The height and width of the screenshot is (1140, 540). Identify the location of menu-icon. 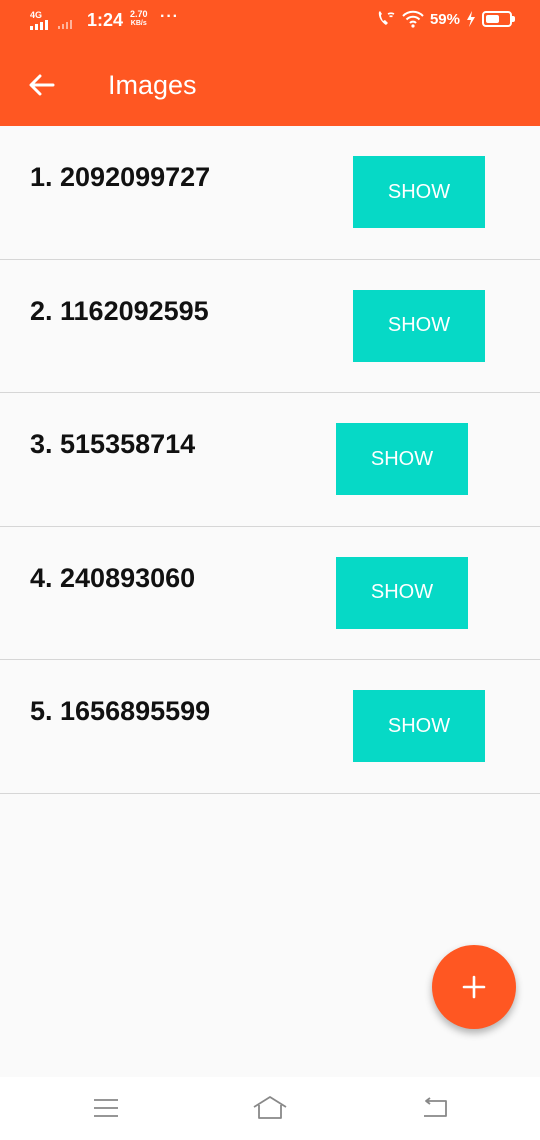
(106, 1108).